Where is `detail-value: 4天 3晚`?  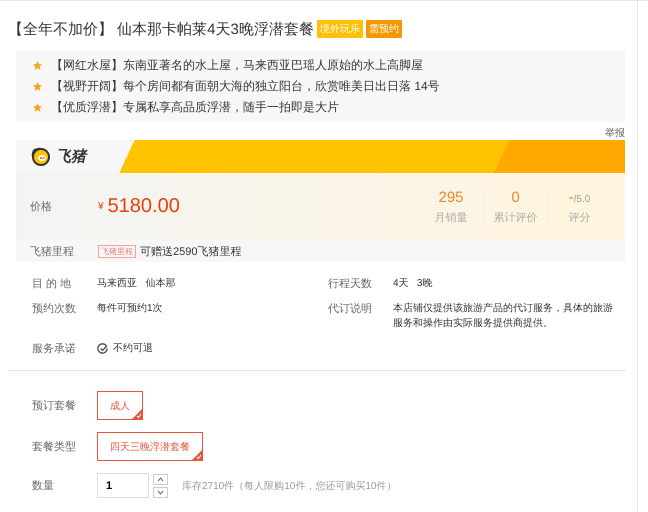
detail-value: 4天 3晚 is located at coordinates (412, 284).